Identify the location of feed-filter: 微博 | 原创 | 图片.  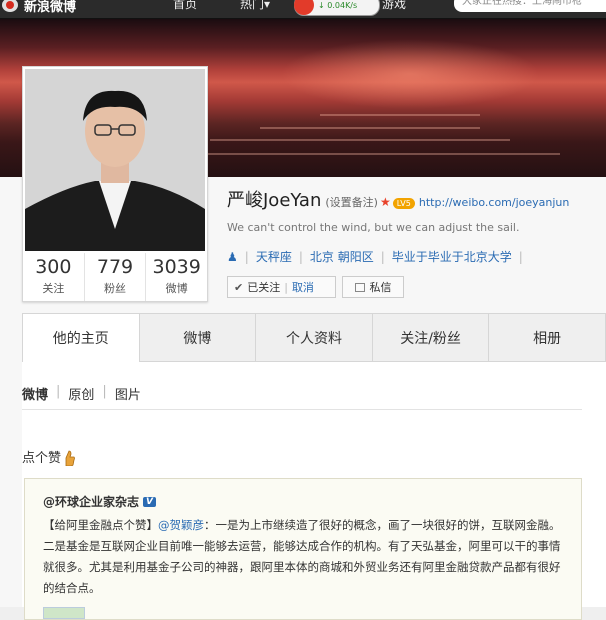
(81, 393).